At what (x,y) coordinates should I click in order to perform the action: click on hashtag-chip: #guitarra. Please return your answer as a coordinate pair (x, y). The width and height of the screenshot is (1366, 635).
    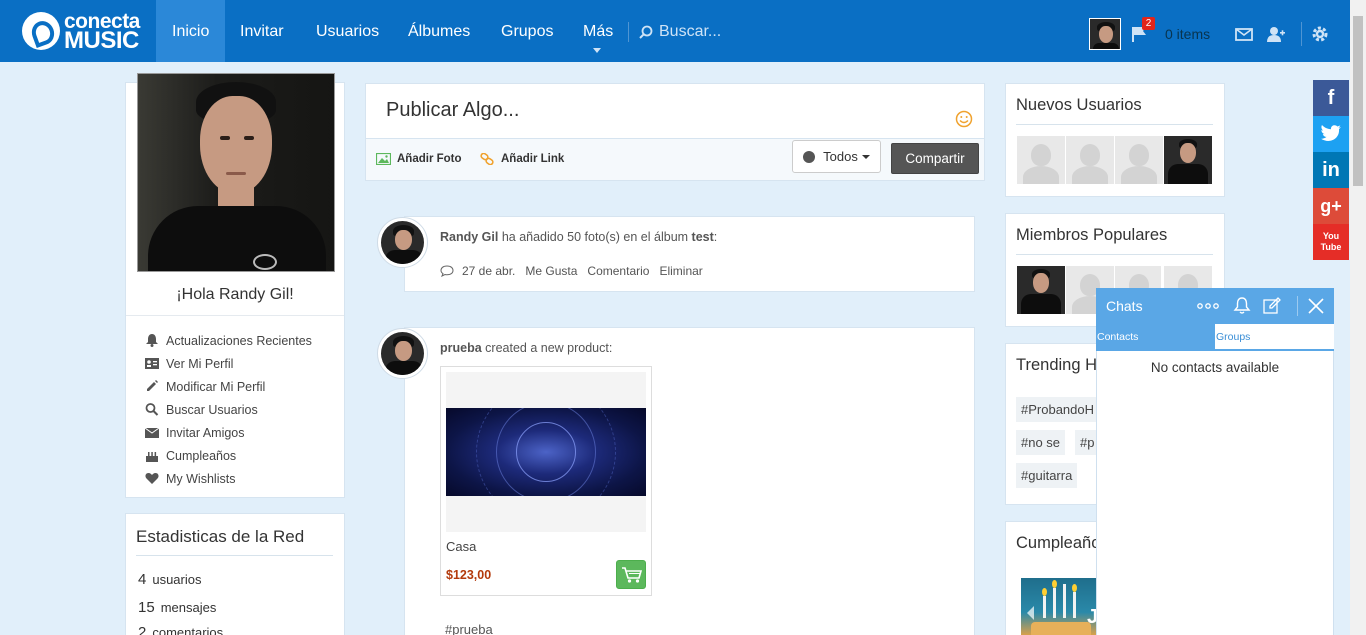
    Looking at the image, I should click on (1047, 475).